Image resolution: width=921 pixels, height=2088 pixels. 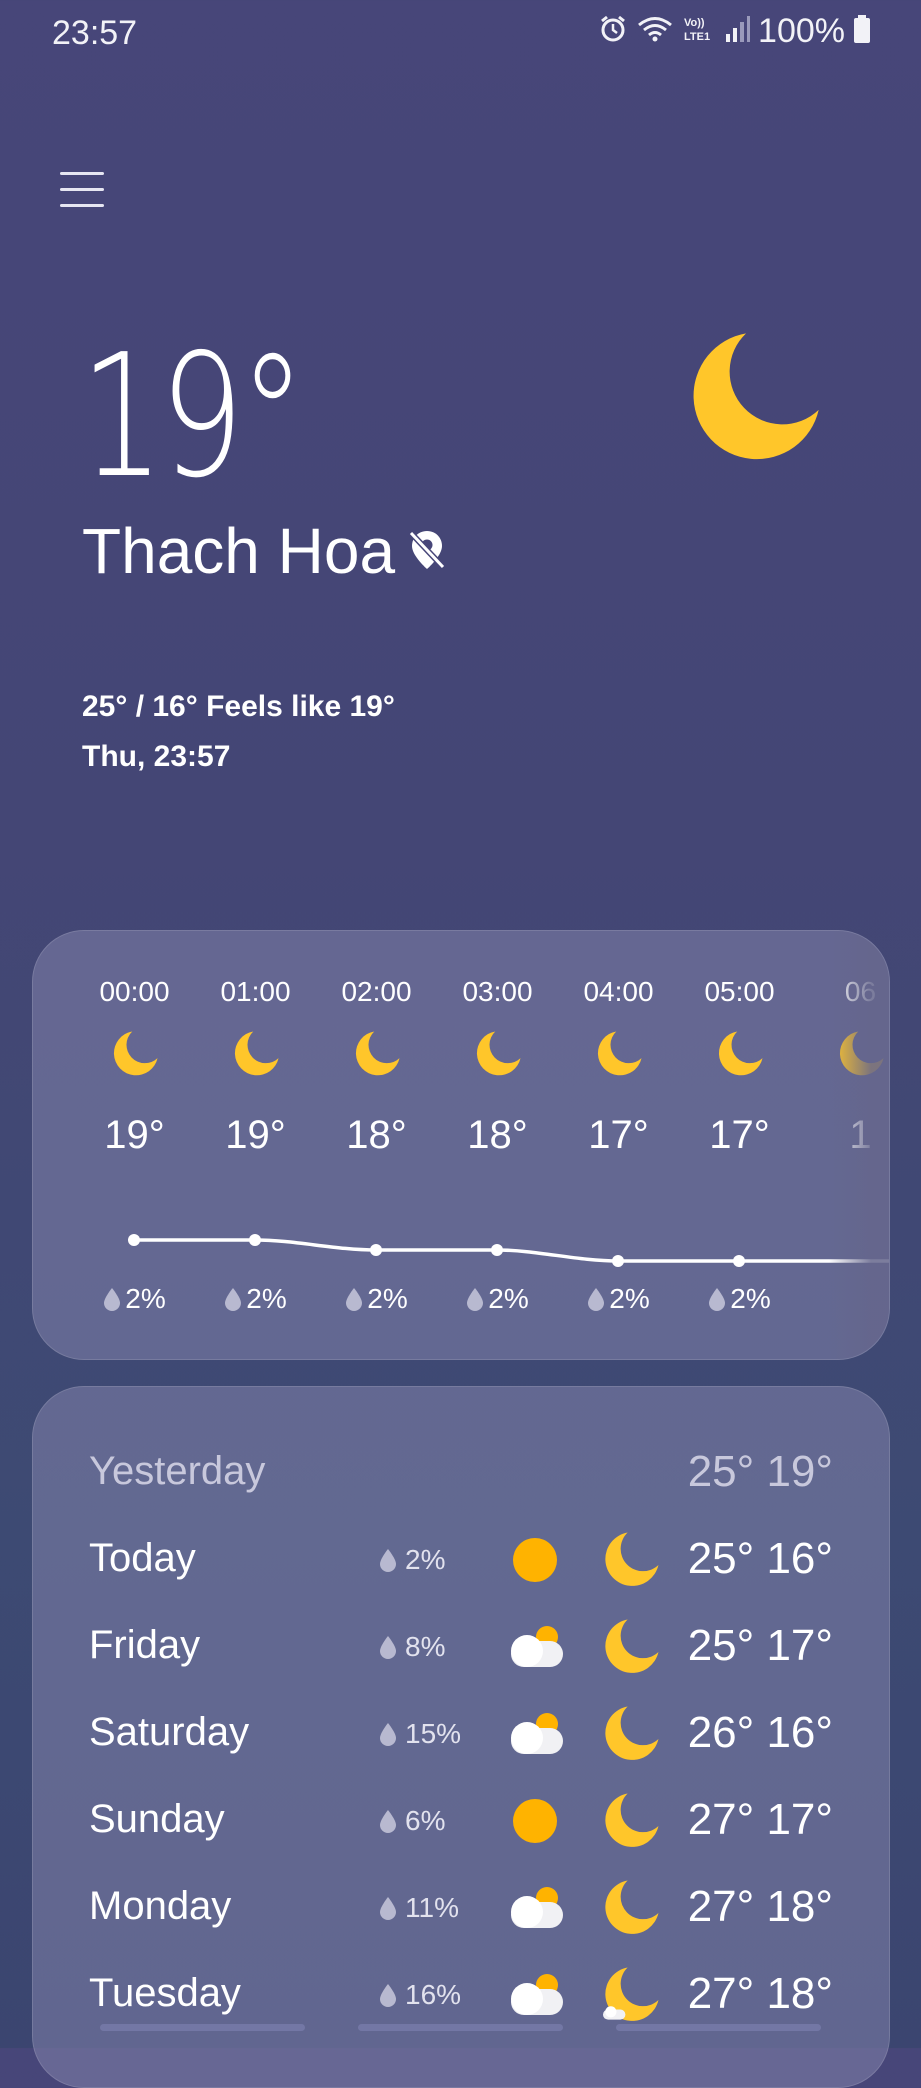 What do you see at coordinates (425, 1820) in the screenshot?
I see `day-rain-value: 6%` at bounding box center [425, 1820].